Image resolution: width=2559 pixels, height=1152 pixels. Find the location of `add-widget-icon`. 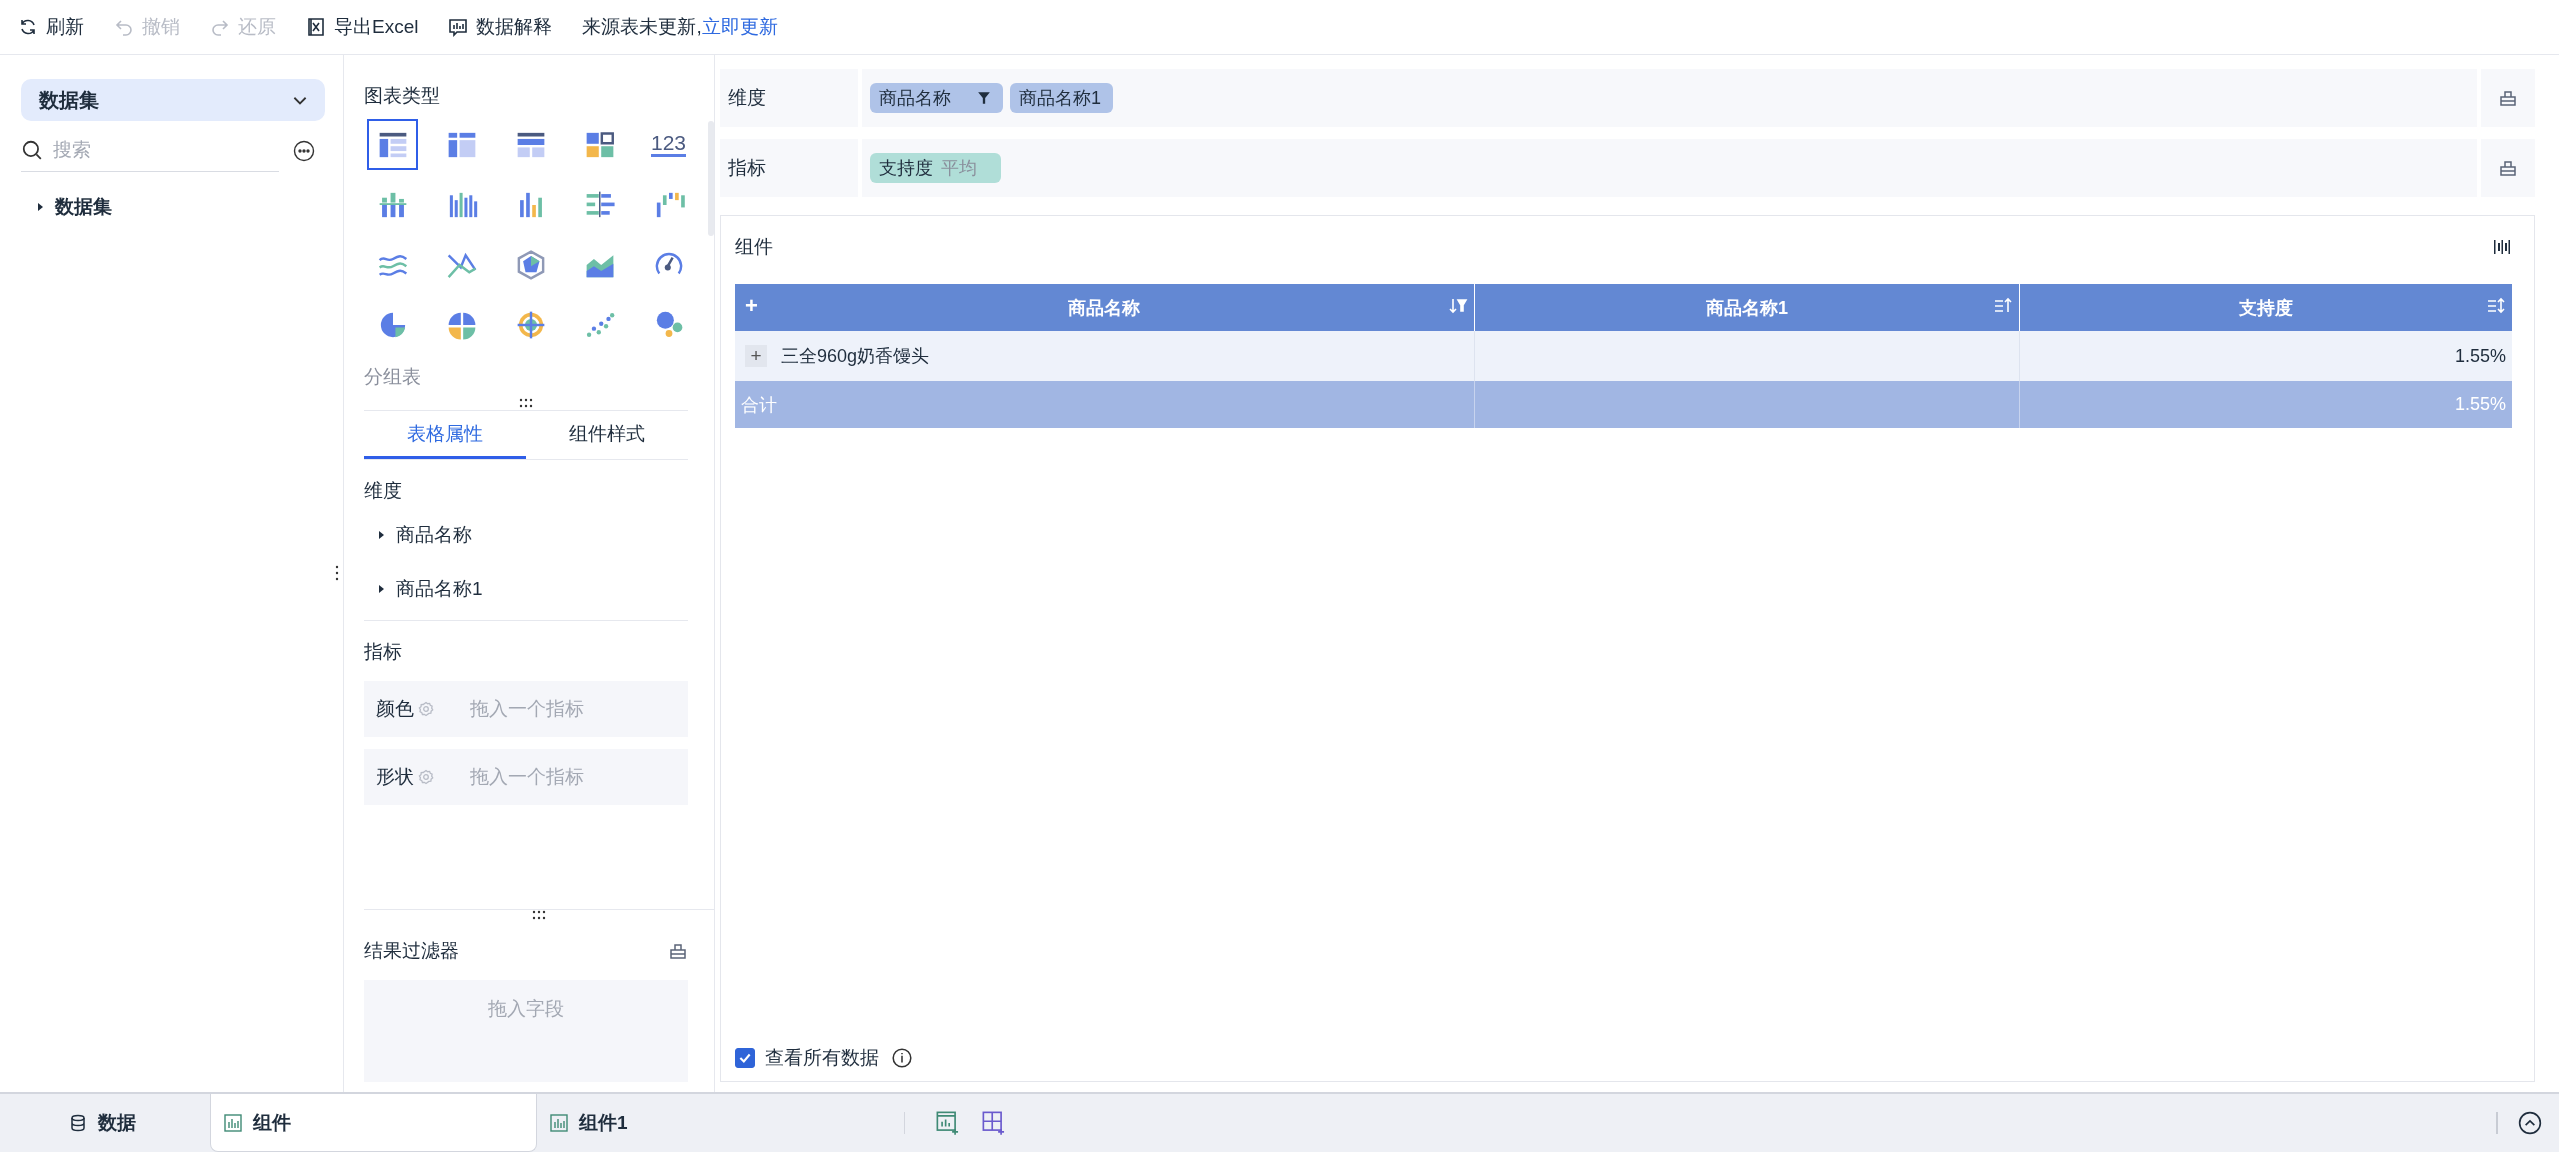

add-widget-icon is located at coordinates (948, 1123).